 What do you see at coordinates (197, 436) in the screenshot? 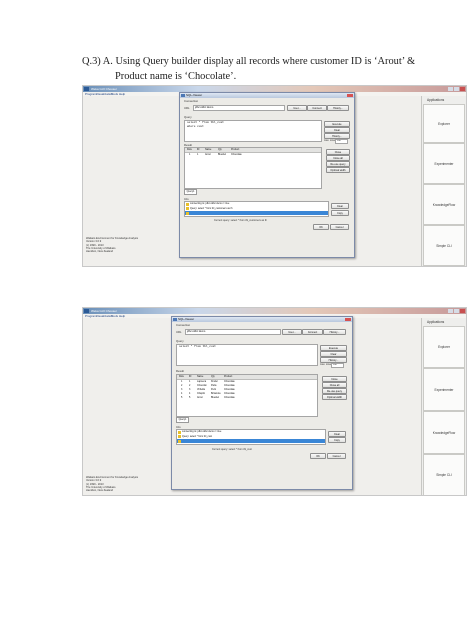
I see `info-text: Query: select * from tbl_cust` at bounding box center [197, 436].